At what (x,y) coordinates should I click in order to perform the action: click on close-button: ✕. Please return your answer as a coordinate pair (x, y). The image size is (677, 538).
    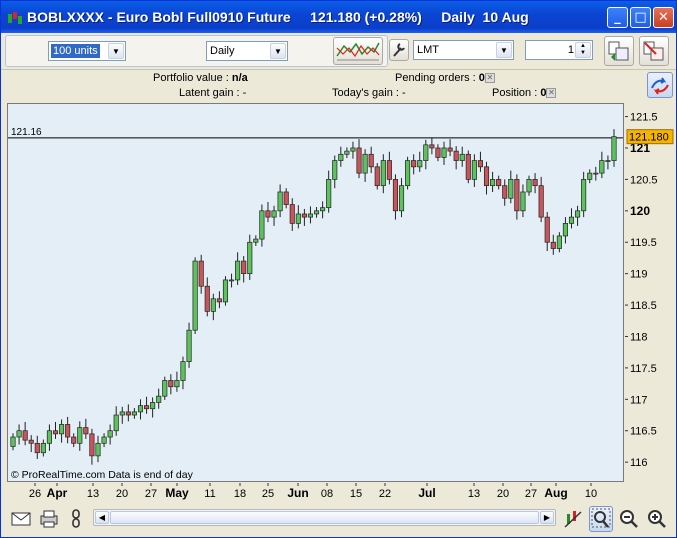
    Looking at the image, I should click on (663, 17).